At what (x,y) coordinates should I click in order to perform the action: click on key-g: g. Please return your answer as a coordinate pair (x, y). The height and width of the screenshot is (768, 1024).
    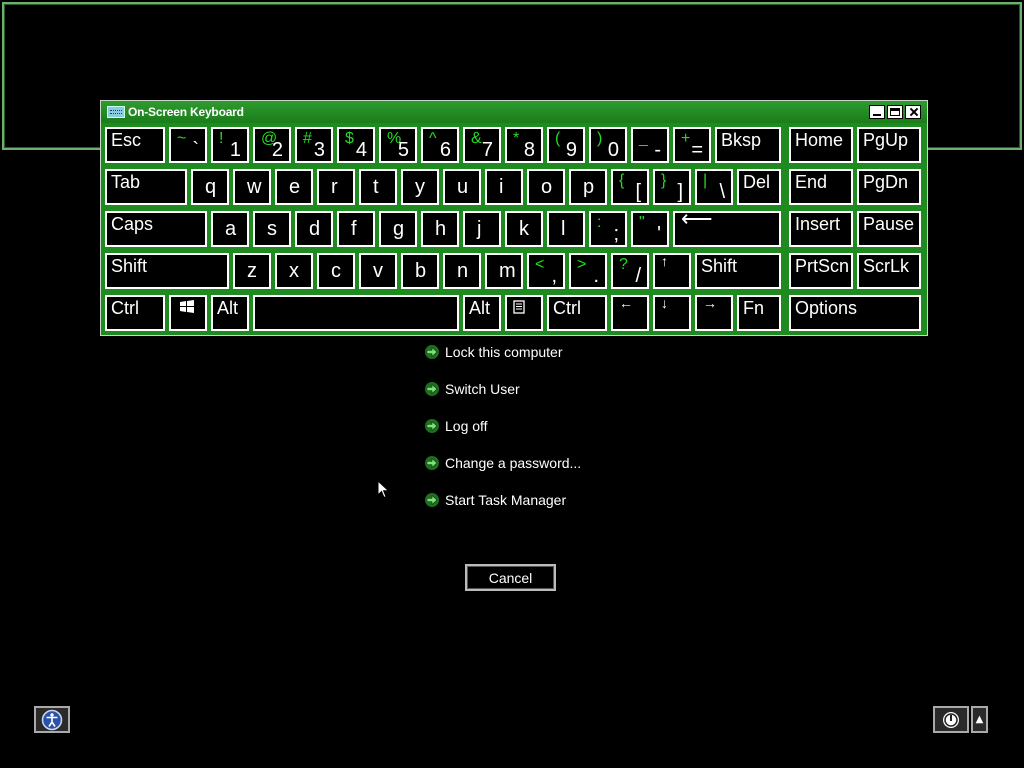
    Looking at the image, I should click on (398, 229).